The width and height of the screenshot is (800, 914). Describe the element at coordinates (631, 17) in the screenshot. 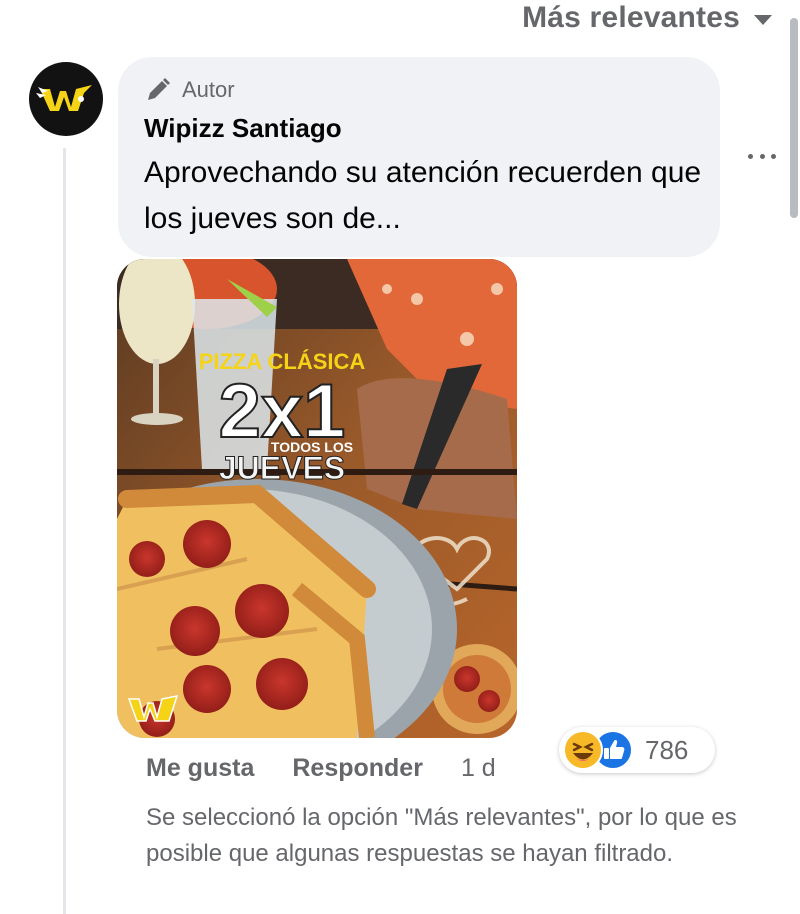

I see `sort-label: Más relevantes` at that location.